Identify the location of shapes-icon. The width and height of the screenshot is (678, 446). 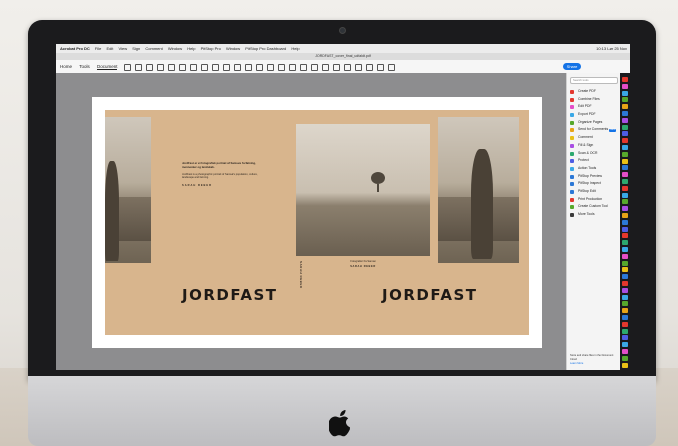
(347, 67).